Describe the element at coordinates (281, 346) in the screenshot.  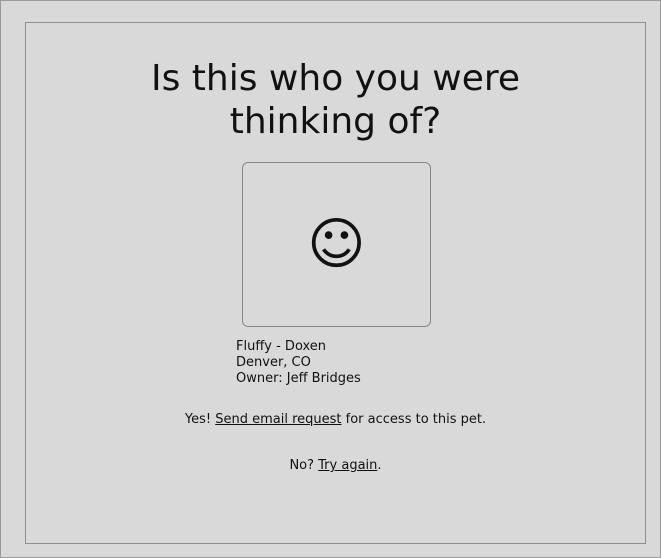
I see `pet-name-breed: Fluffy - Doxen` at that location.